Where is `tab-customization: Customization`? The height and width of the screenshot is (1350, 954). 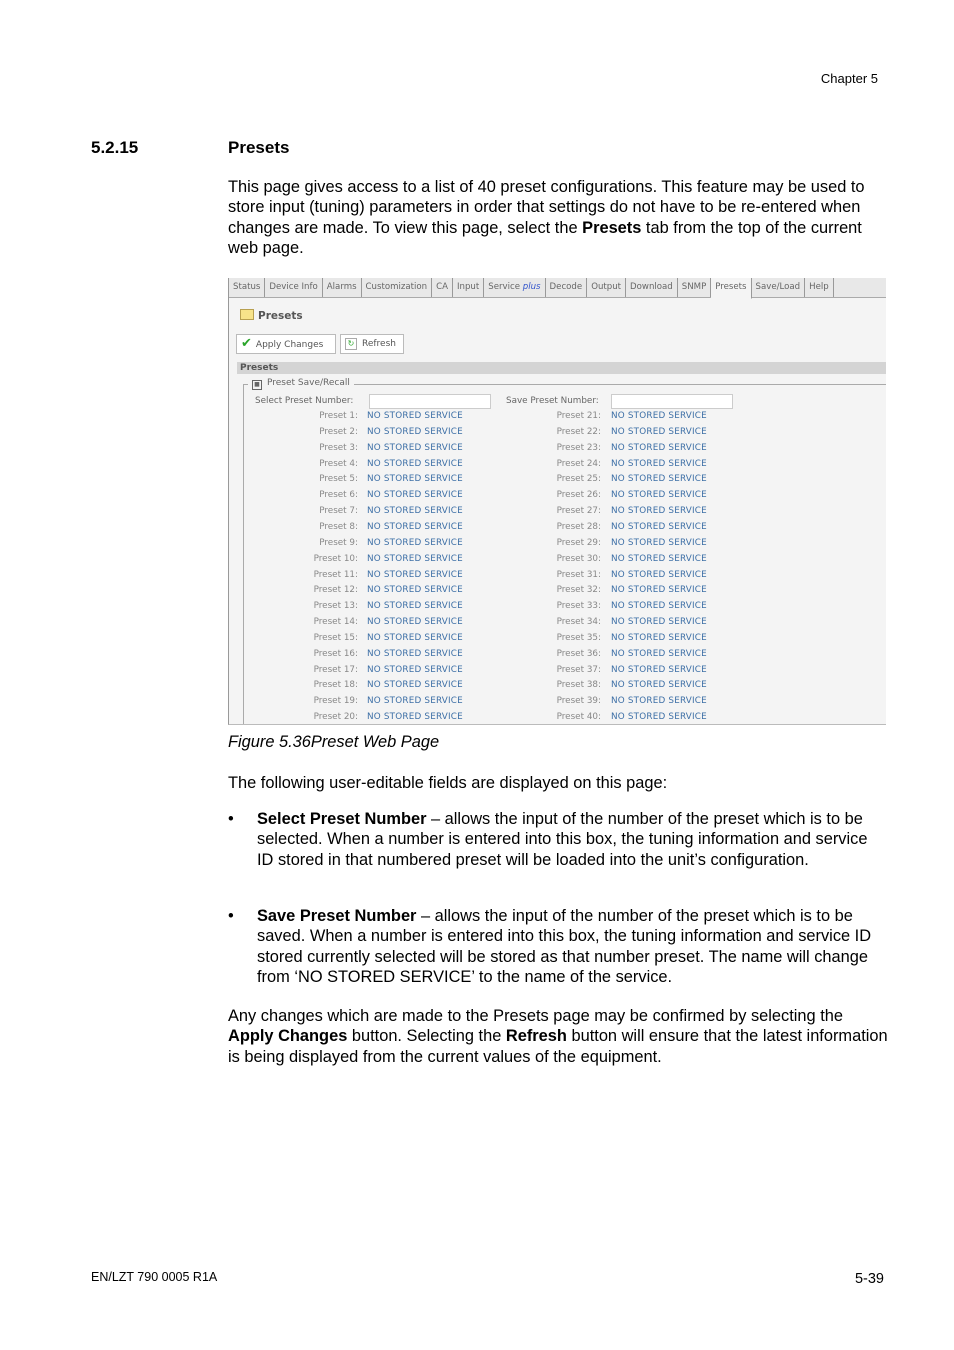
tab-customization: Customization is located at coordinates (397, 287).